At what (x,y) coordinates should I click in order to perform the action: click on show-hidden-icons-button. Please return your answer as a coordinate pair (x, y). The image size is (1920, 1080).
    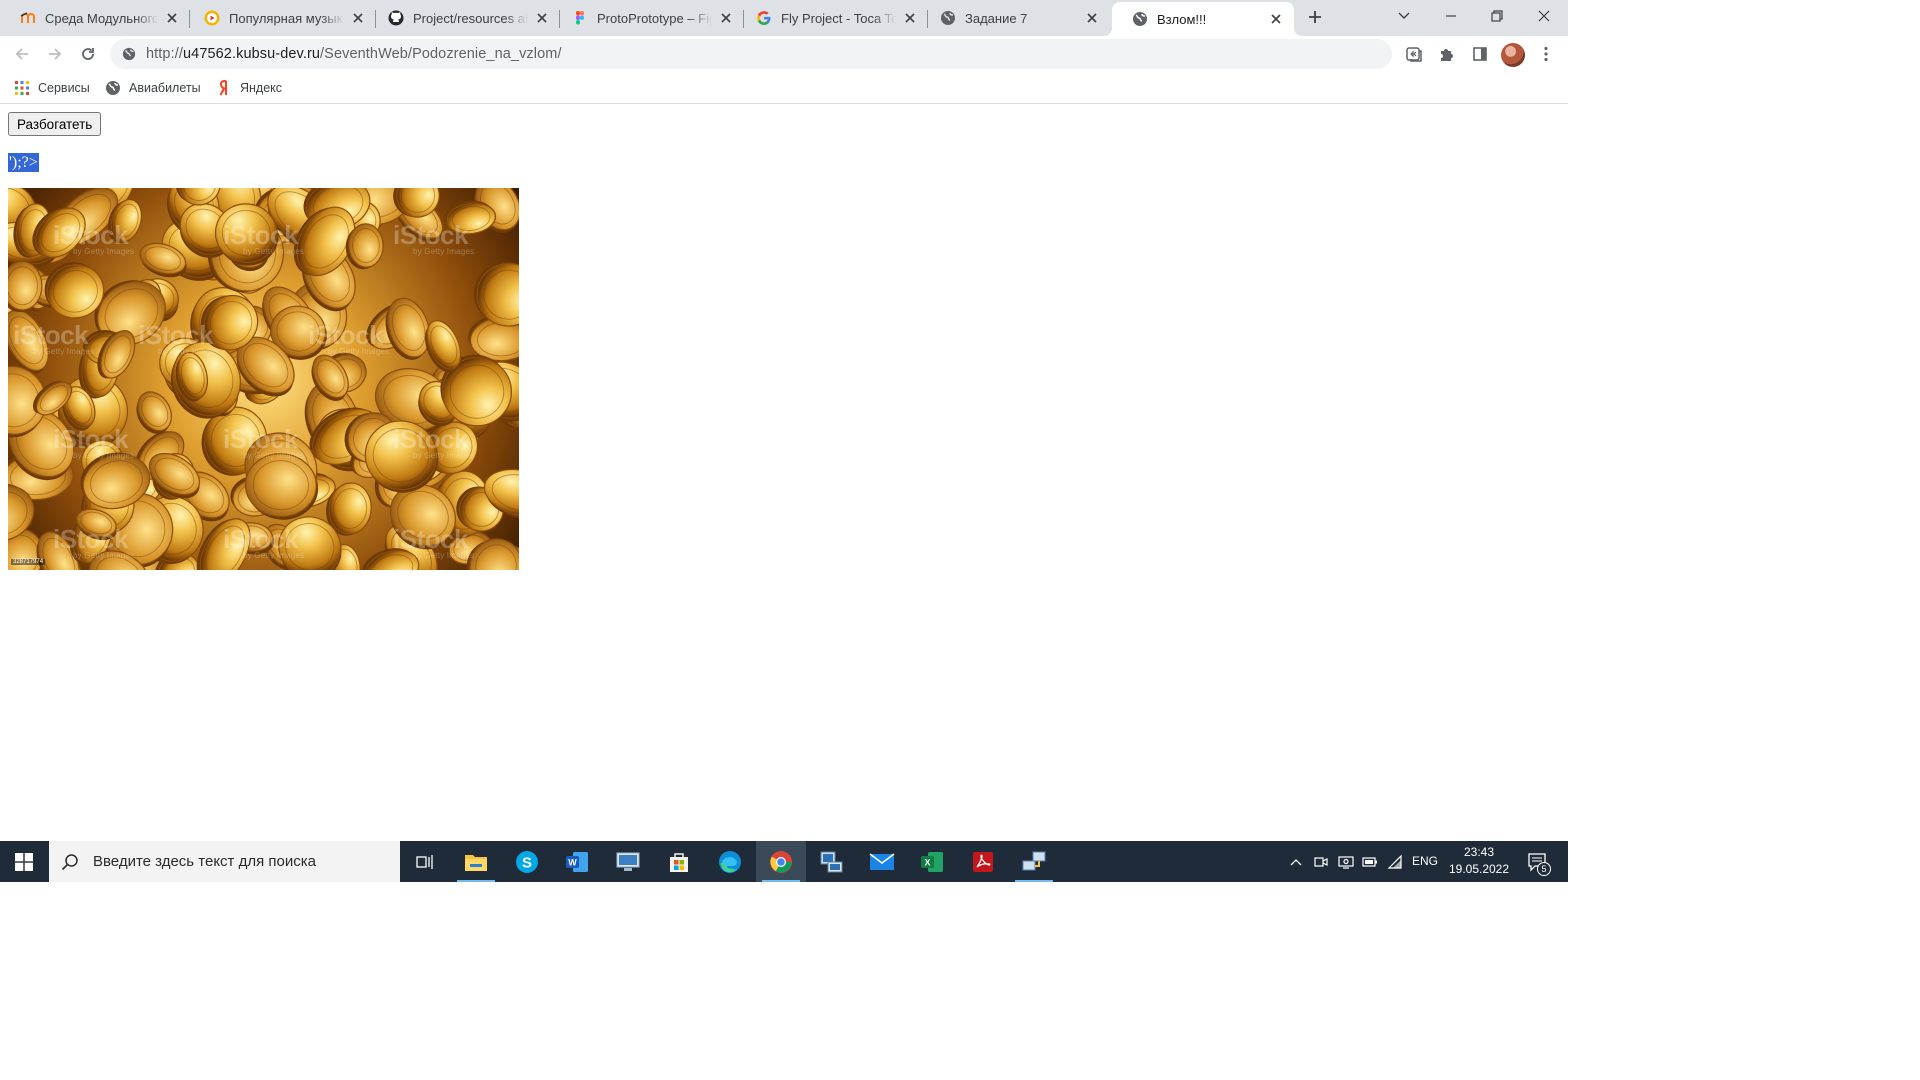
    Looking at the image, I should click on (1296, 861).